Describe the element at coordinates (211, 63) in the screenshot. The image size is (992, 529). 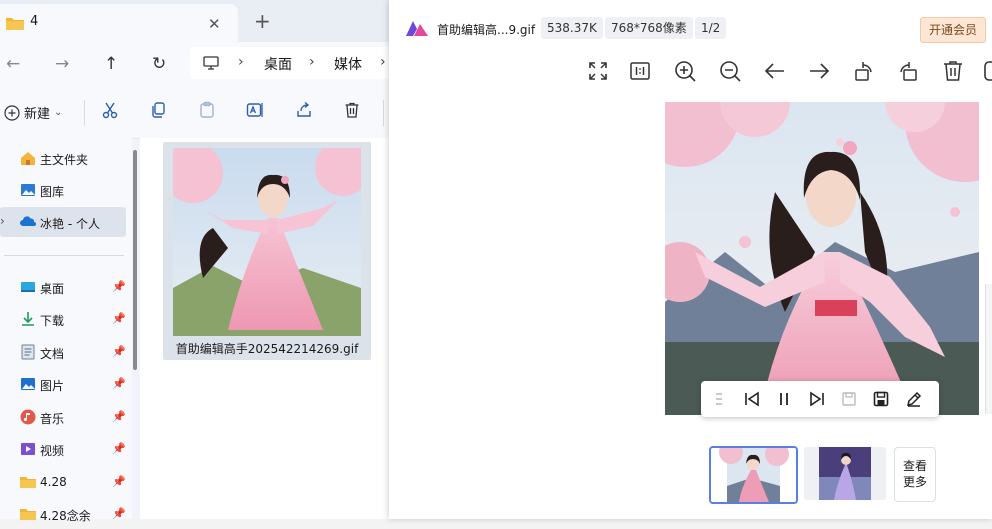
I see `computer-icon` at that location.